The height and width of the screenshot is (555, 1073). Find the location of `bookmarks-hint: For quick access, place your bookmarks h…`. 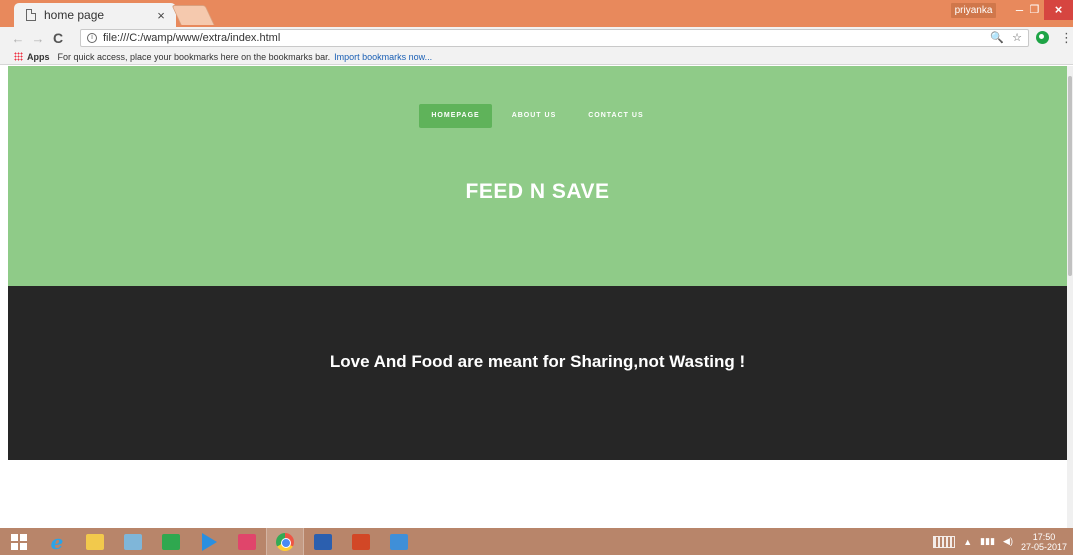

bookmarks-hint: For quick access, place your bookmarks h… is located at coordinates (194, 56).